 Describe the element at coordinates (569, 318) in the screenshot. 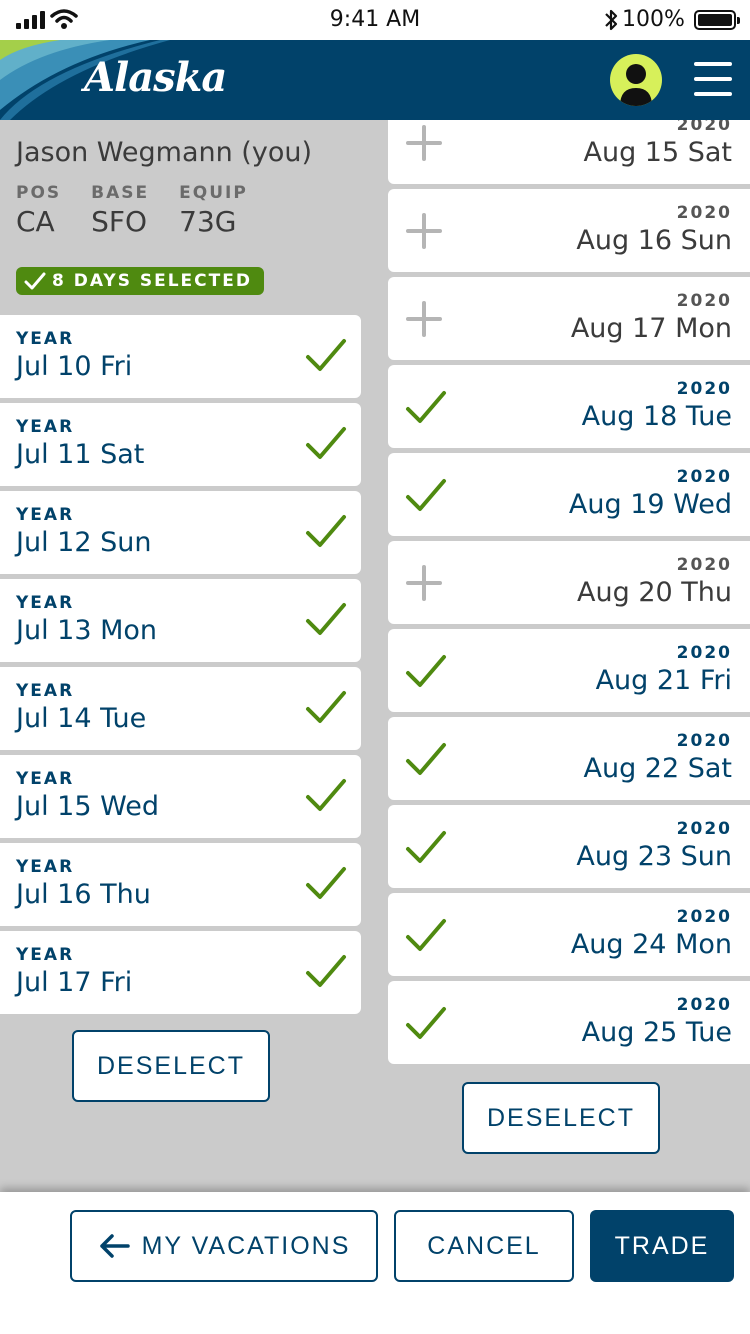

I see `right-day-card: 2020 Aug 17 Mon` at that location.